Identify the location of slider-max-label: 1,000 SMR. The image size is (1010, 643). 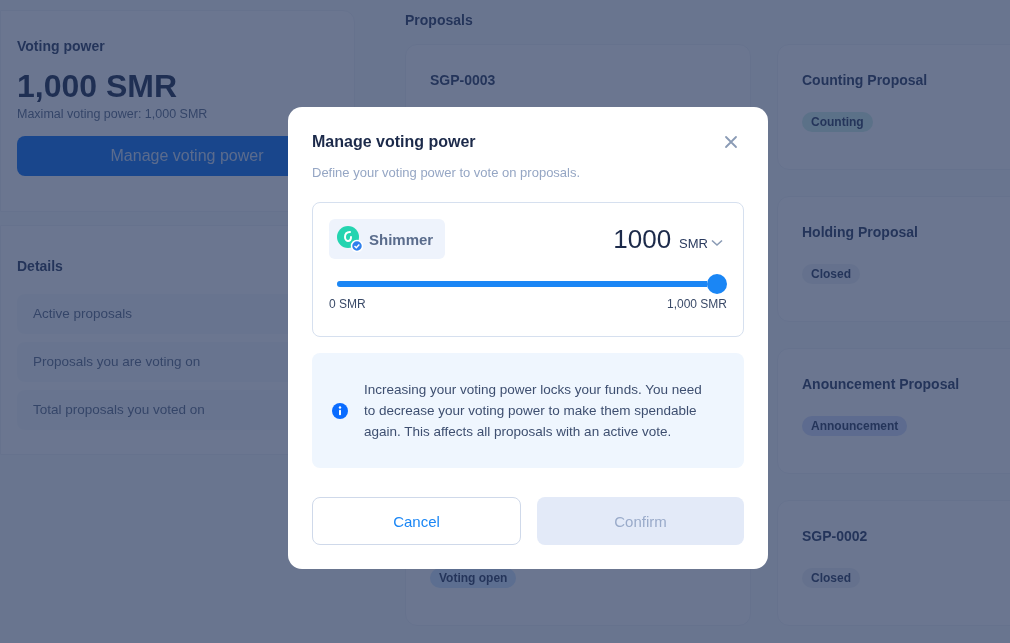
(696, 304).